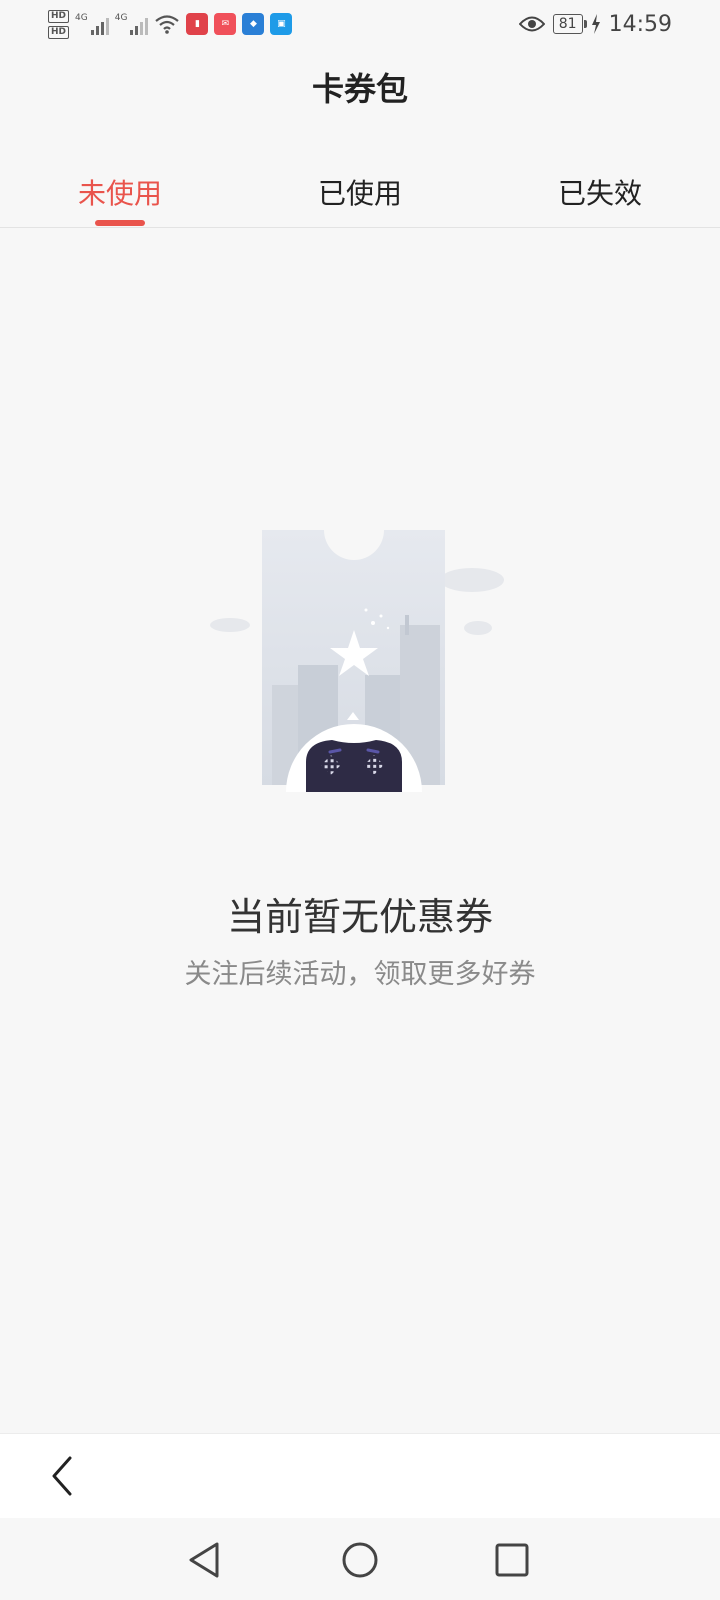 This screenshot has width=720, height=1600. Describe the element at coordinates (120, 192) in the screenshot. I see `tab-unused: 未使用` at that location.